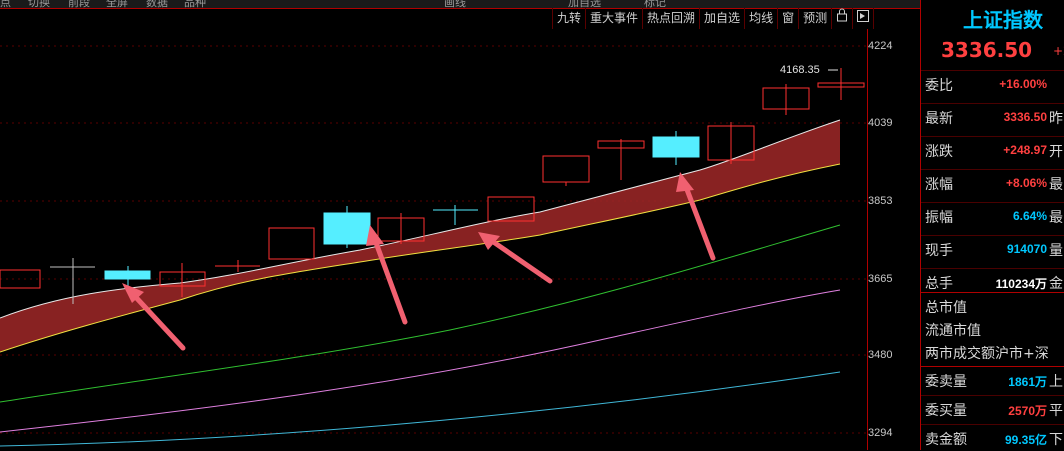 Image resolution: width=1064 pixels, height=451 pixels. I want to click on quote-row: 委卖量 1861万 上, so click(992, 379).